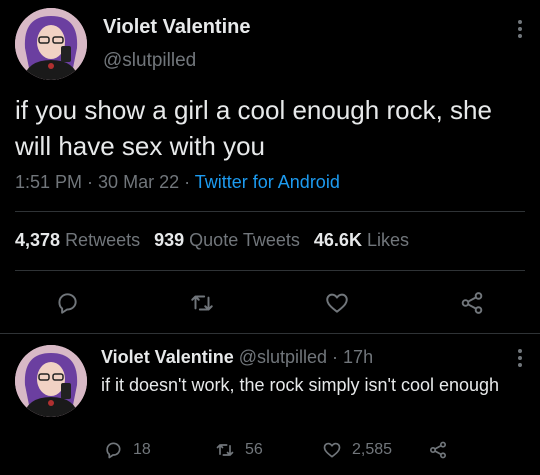  Describe the element at coordinates (283, 357) in the screenshot. I see `reply-author-handle: @slutpilled` at that location.